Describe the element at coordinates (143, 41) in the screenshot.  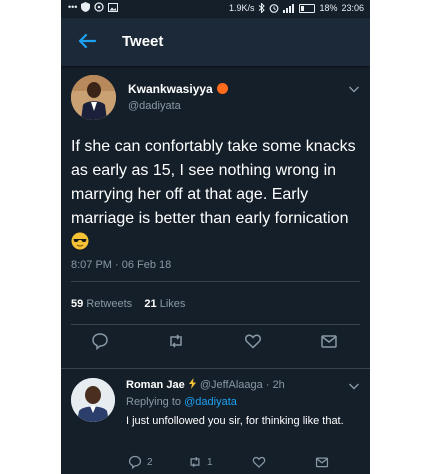
I see `page-title: Tweet` at that location.